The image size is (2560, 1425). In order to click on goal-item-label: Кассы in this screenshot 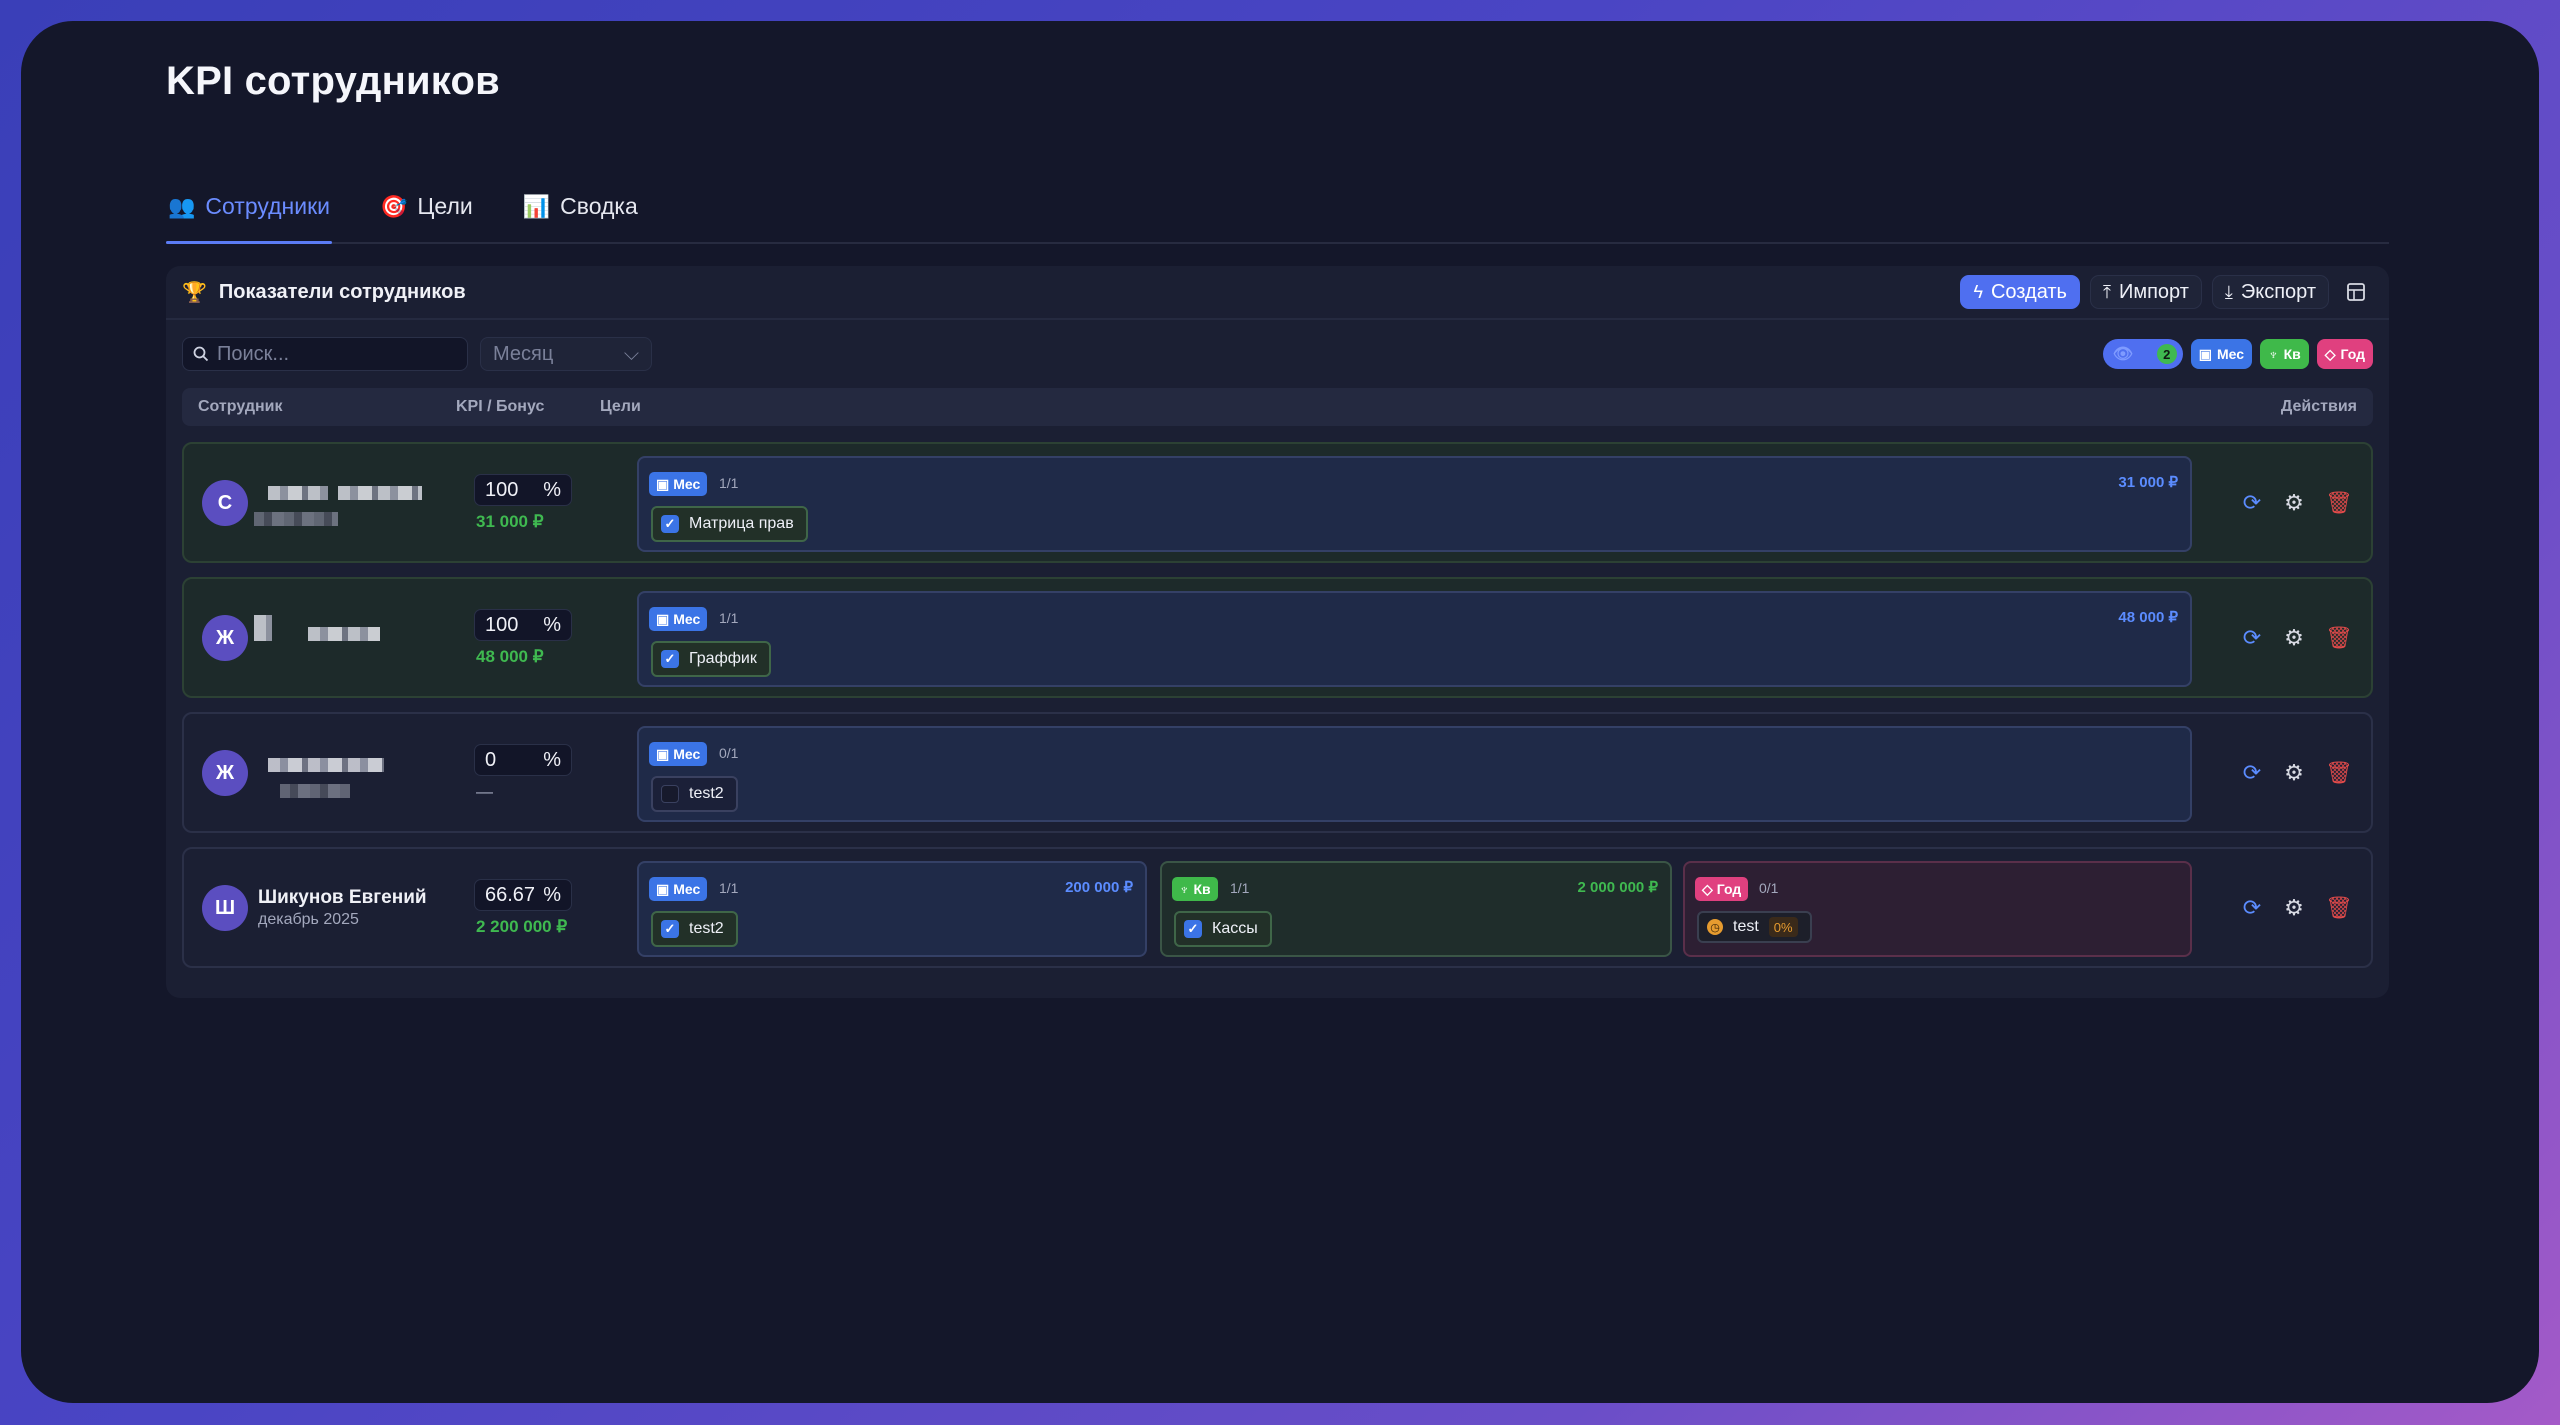, I will do `click(1235, 928)`.